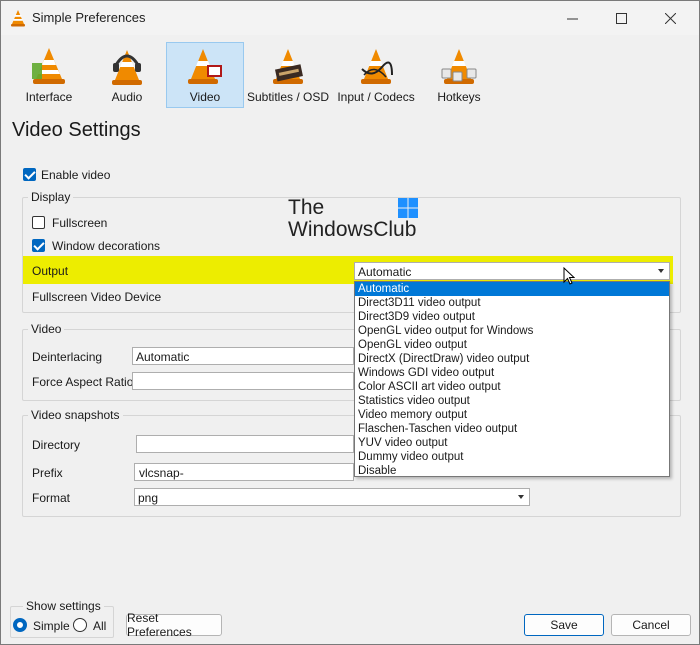 Image resolution: width=700 pixels, height=645 pixels. What do you see at coordinates (352, 229) in the screenshot?
I see `watermark-line-2: WindowsClub` at bounding box center [352, 229].